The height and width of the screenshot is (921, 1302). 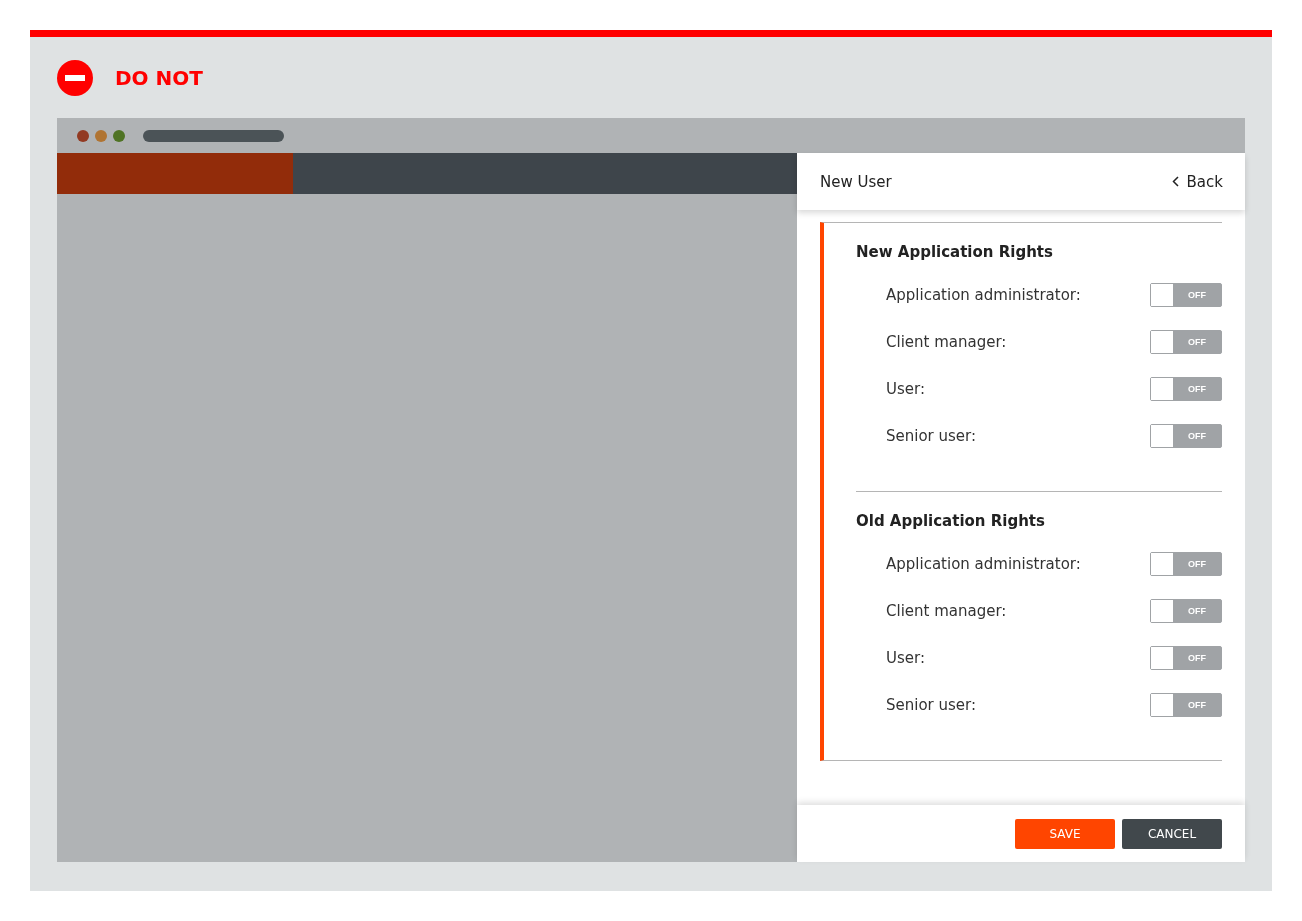 I want to click on section-title: New Application Rights, so click(x=955, y=252).